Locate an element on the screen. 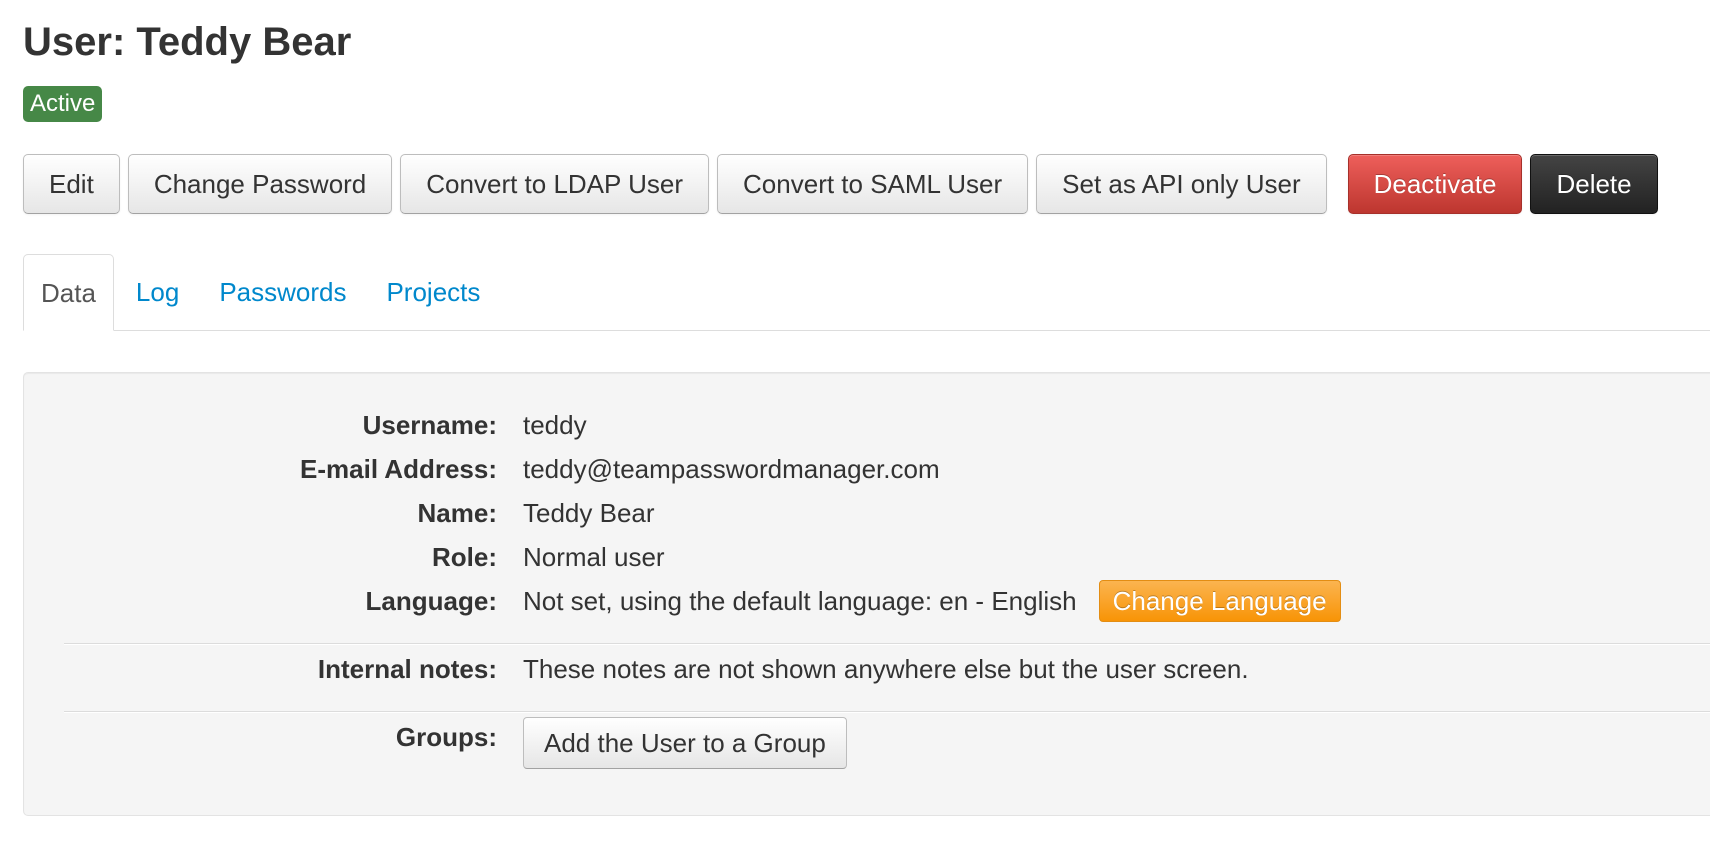  tab-bar: Data Log Passwords Projects is located at coordinates (866, 292).